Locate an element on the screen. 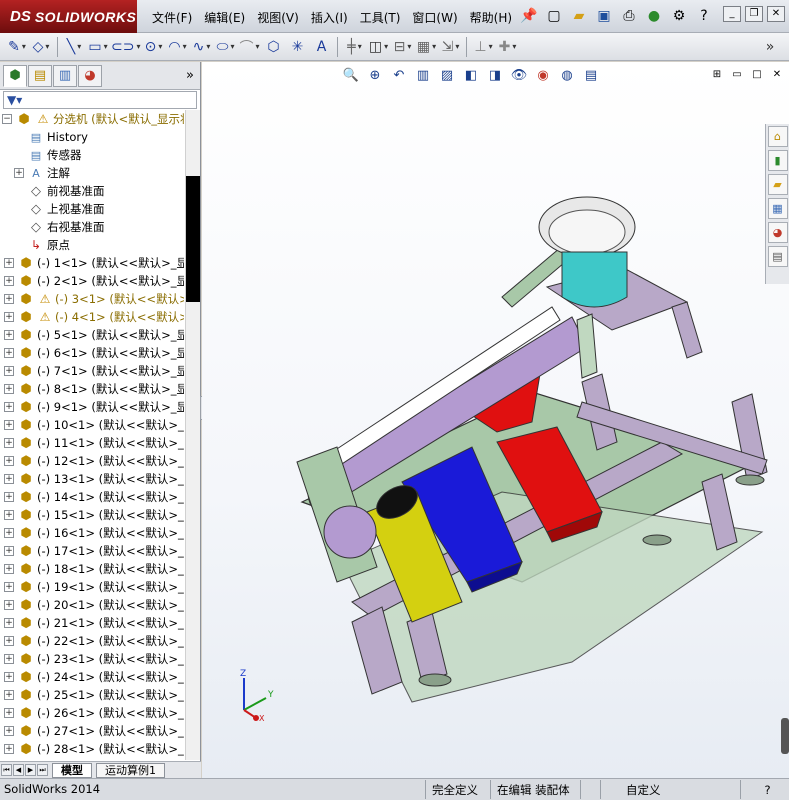  tree-item: + ⬢ (-) 27<1> (默认<<默认>_显示 is located at coordinates (92, 731).